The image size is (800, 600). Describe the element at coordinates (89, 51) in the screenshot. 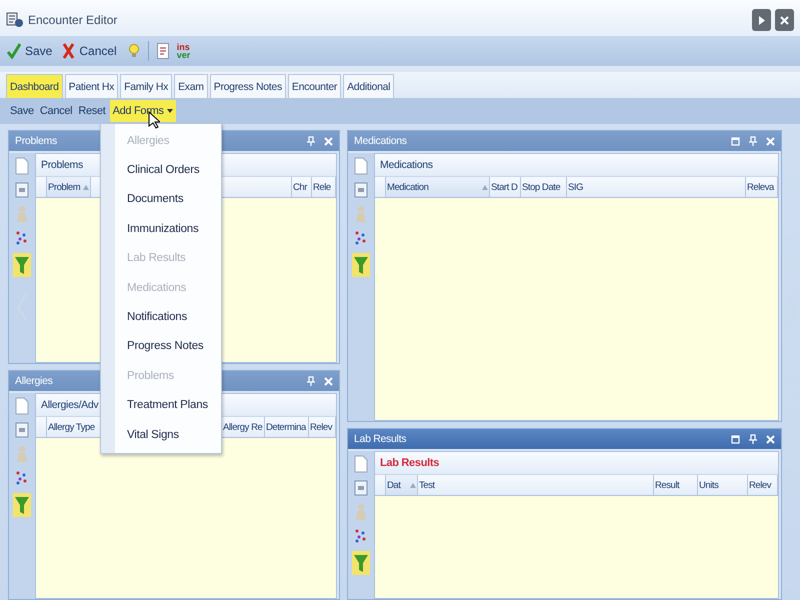

I see `cancel-button: Cancel` at that location.